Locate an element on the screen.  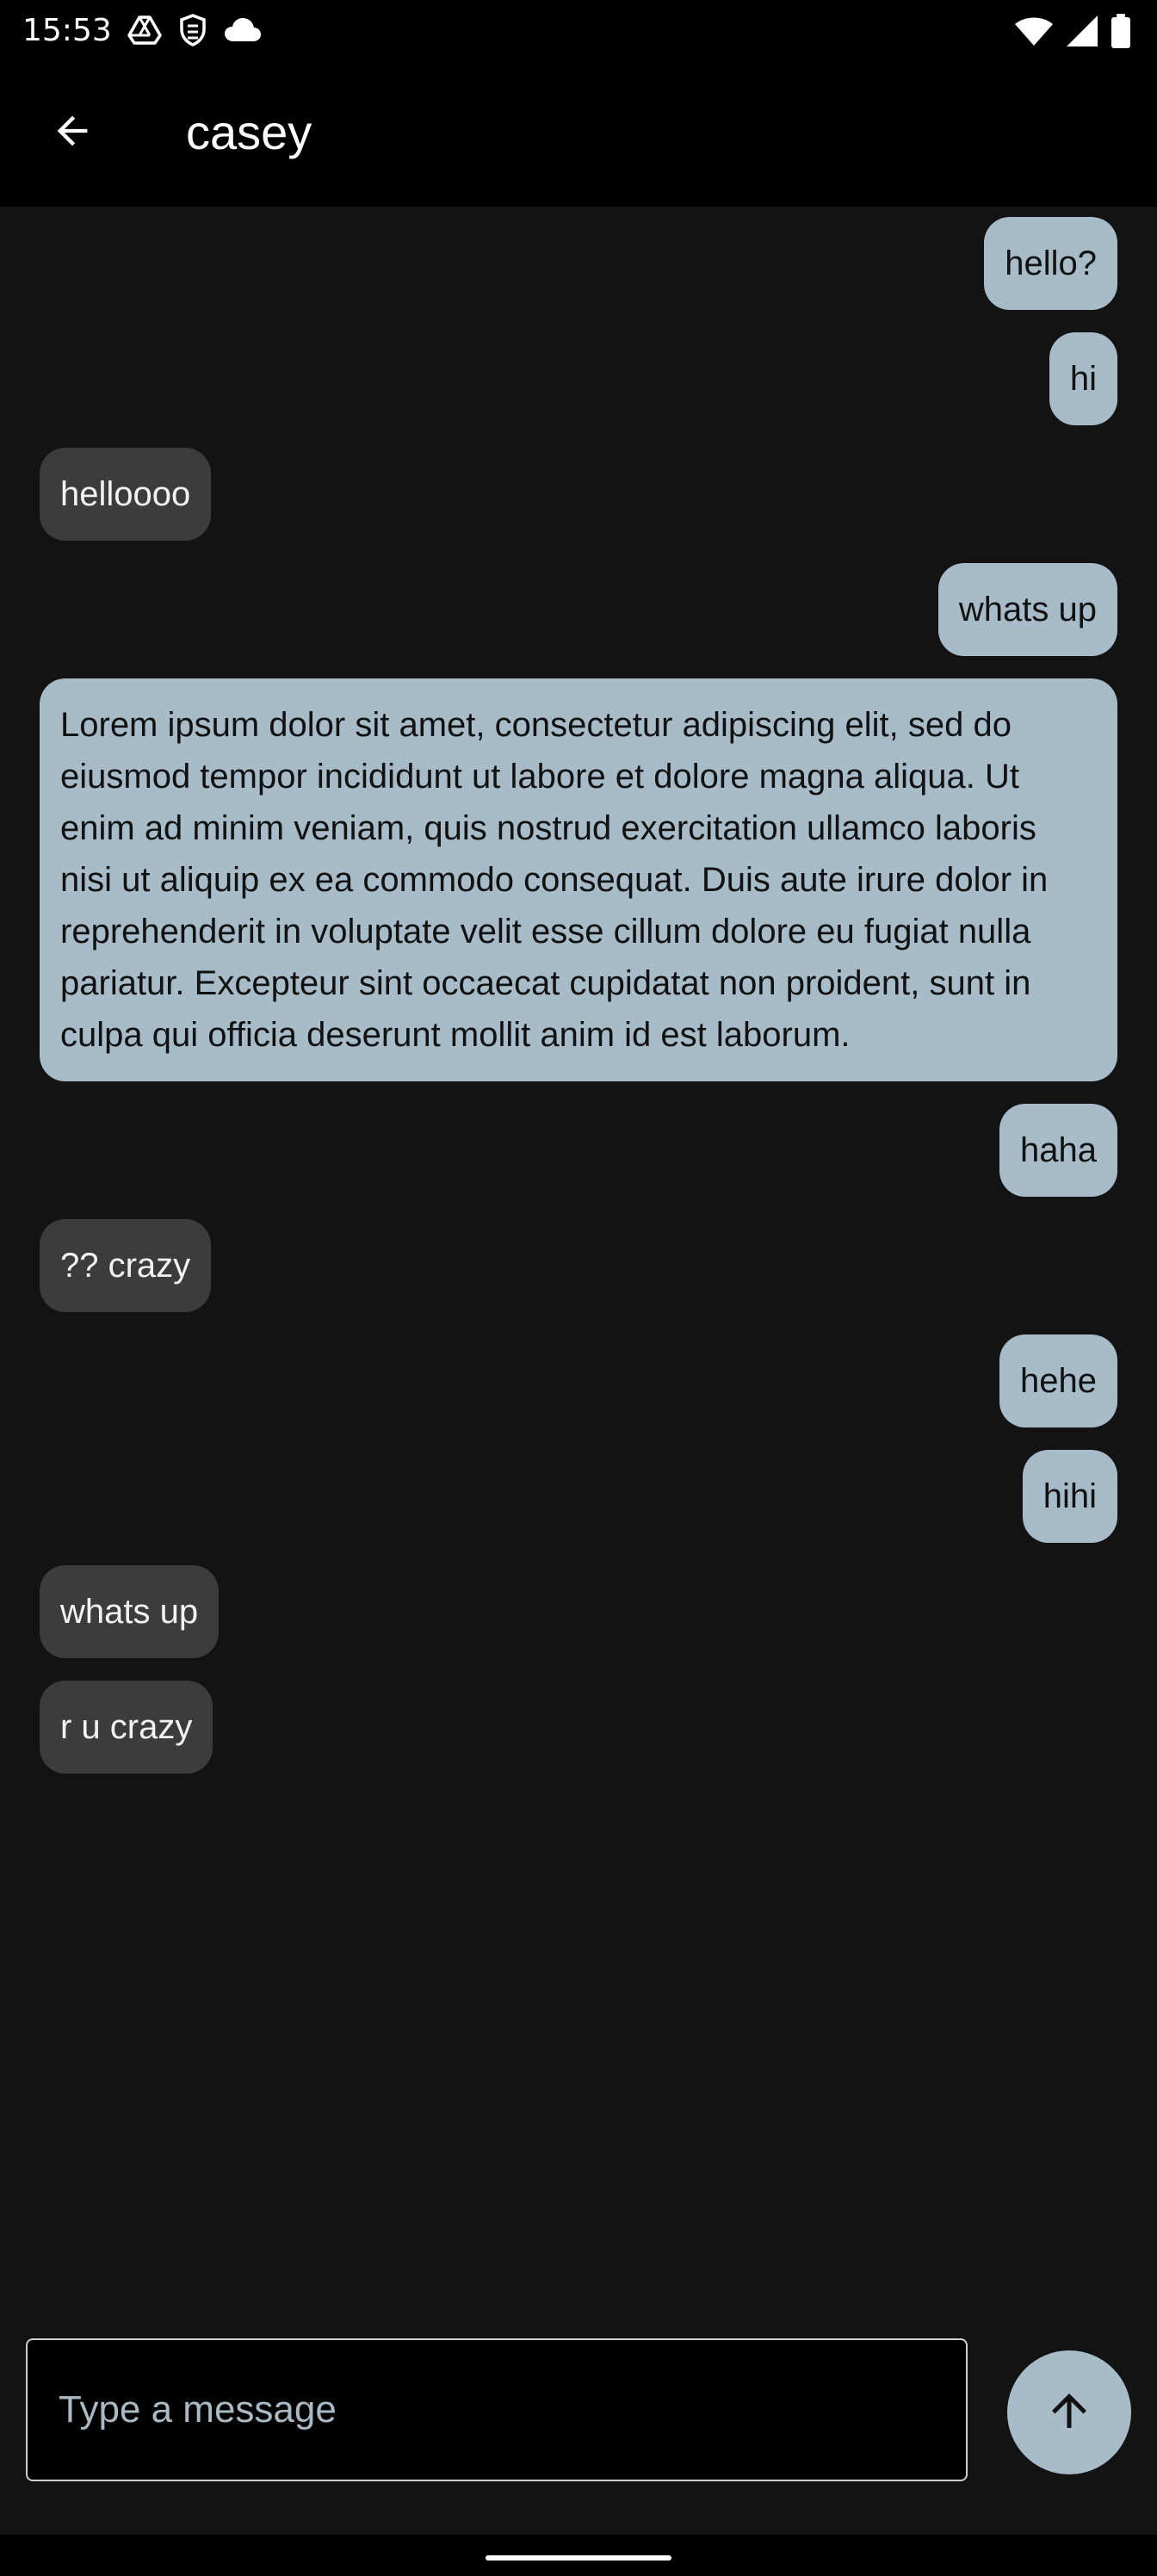
message-row: ?? crazy is located at coordinates (579, 1265).